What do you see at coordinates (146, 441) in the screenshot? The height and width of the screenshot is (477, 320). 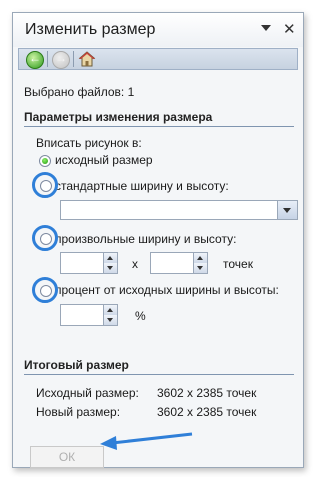 I see `annotation-arrow-icon` at bounding box center [146, 441].